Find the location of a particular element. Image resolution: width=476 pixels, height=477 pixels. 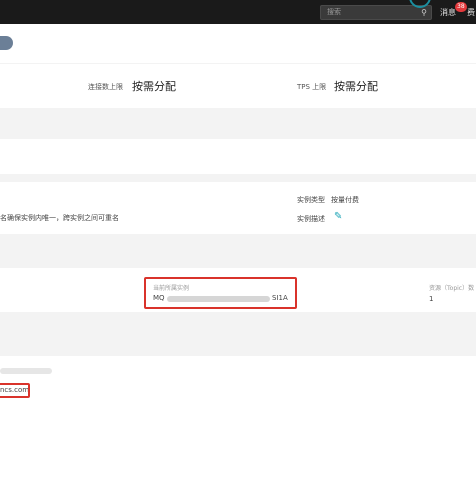

tps-limit-value: 按需分配 is located at coordinates (356, 86).